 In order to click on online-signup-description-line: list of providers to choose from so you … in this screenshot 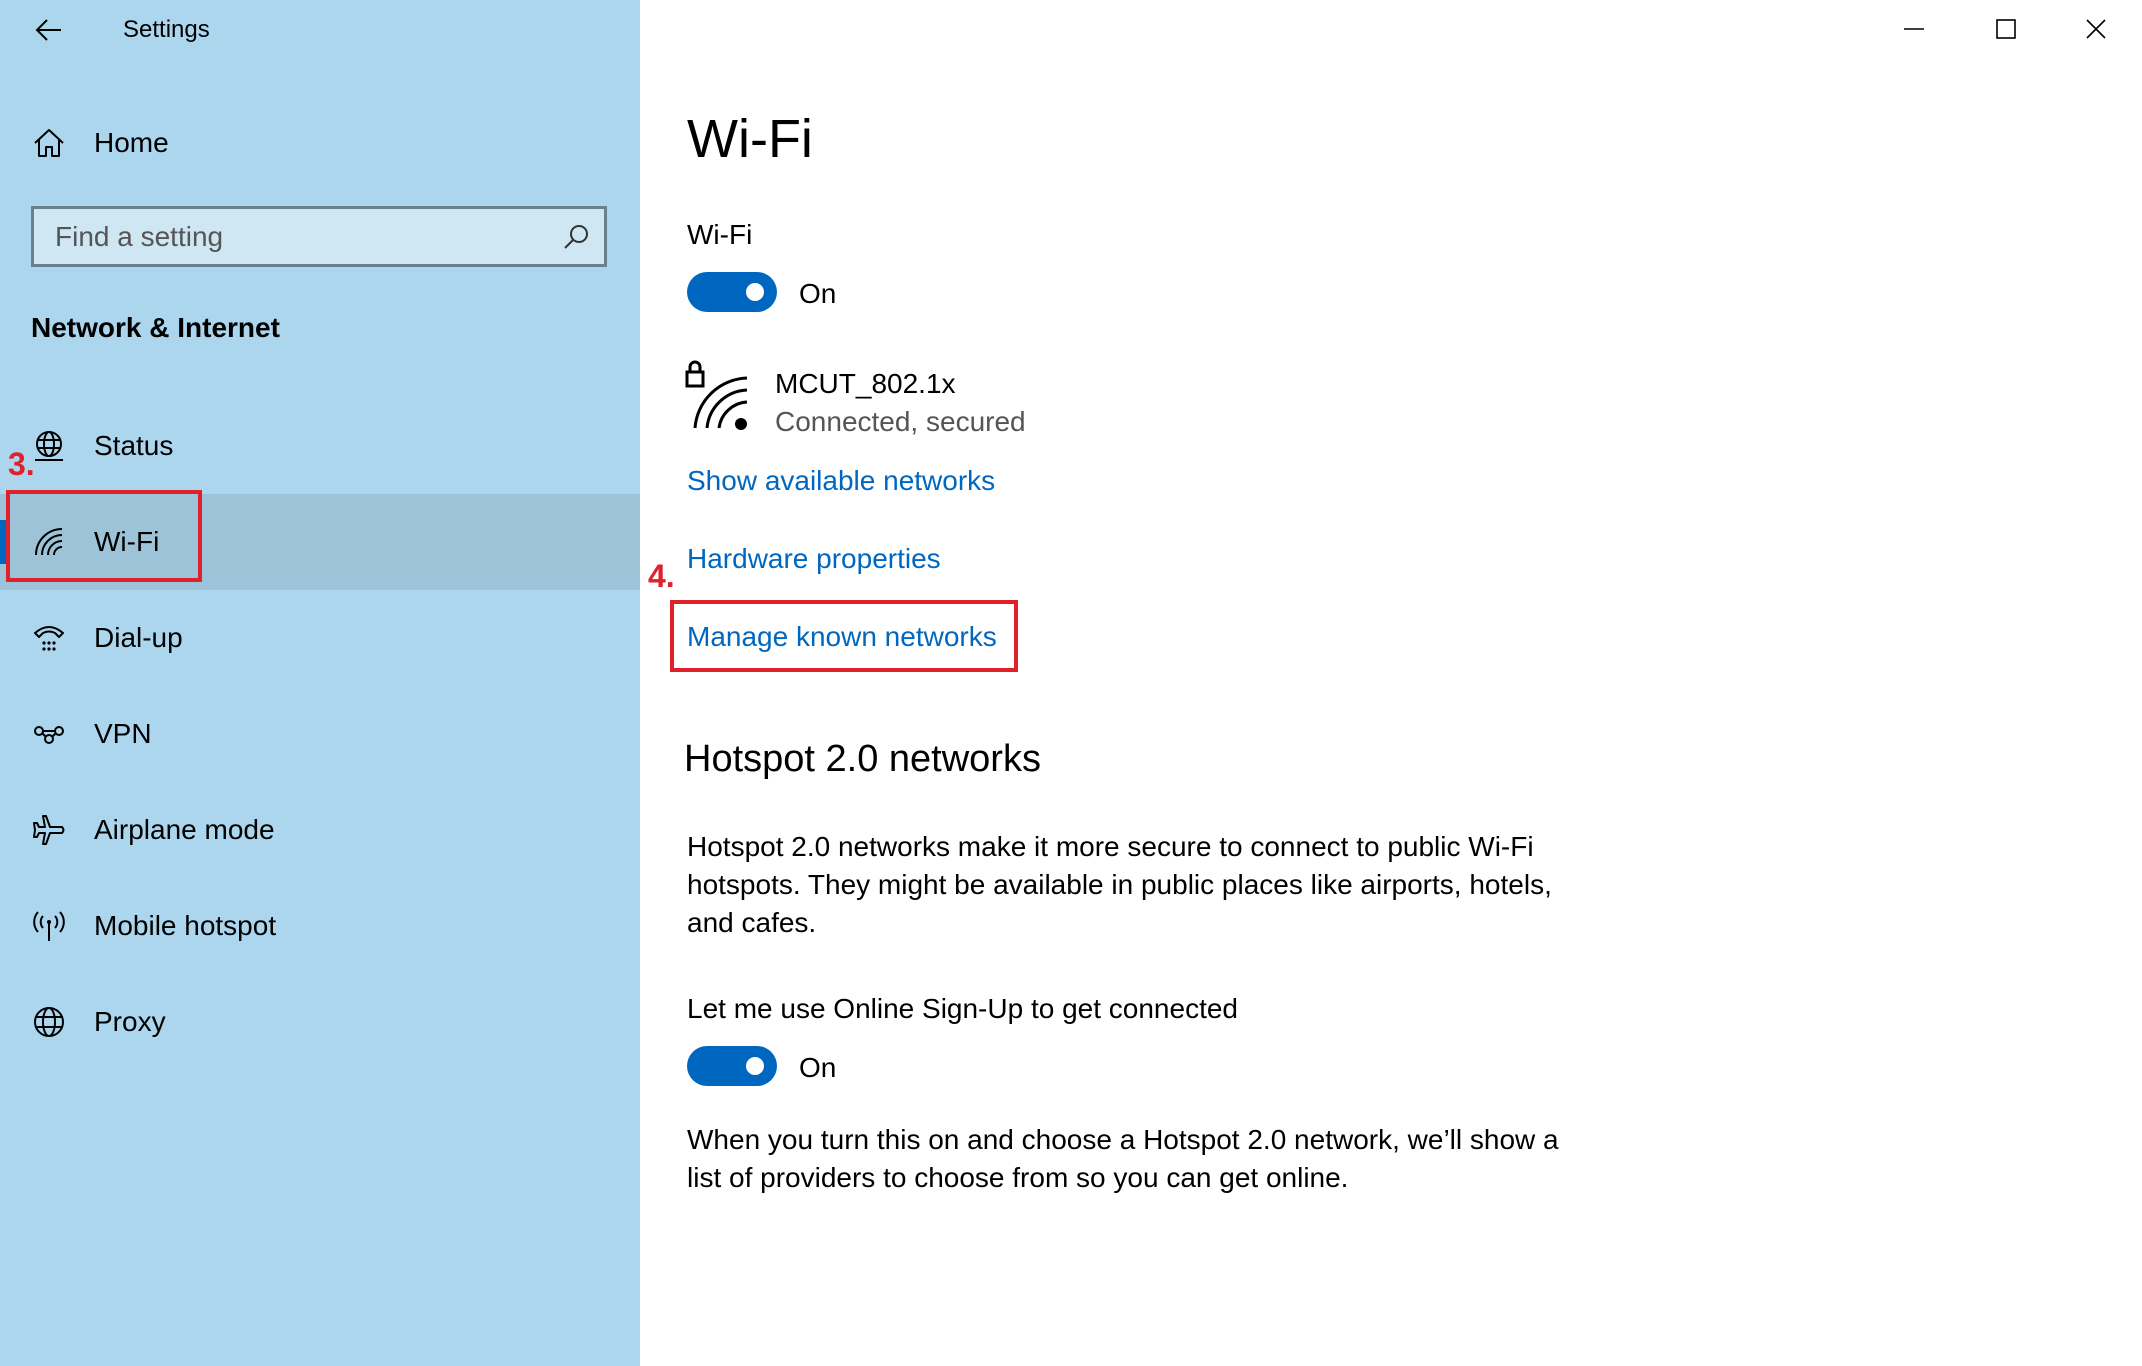, I will do `click(1018, 1177)`.